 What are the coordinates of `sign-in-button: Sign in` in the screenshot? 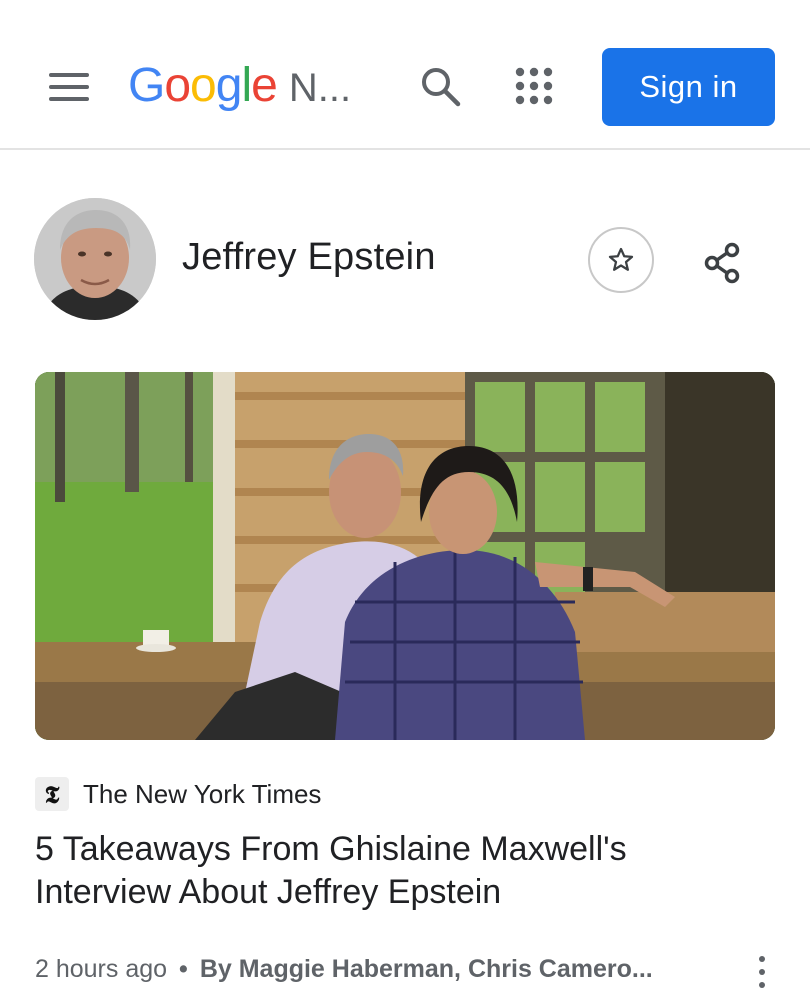 It's located at (688, 87).